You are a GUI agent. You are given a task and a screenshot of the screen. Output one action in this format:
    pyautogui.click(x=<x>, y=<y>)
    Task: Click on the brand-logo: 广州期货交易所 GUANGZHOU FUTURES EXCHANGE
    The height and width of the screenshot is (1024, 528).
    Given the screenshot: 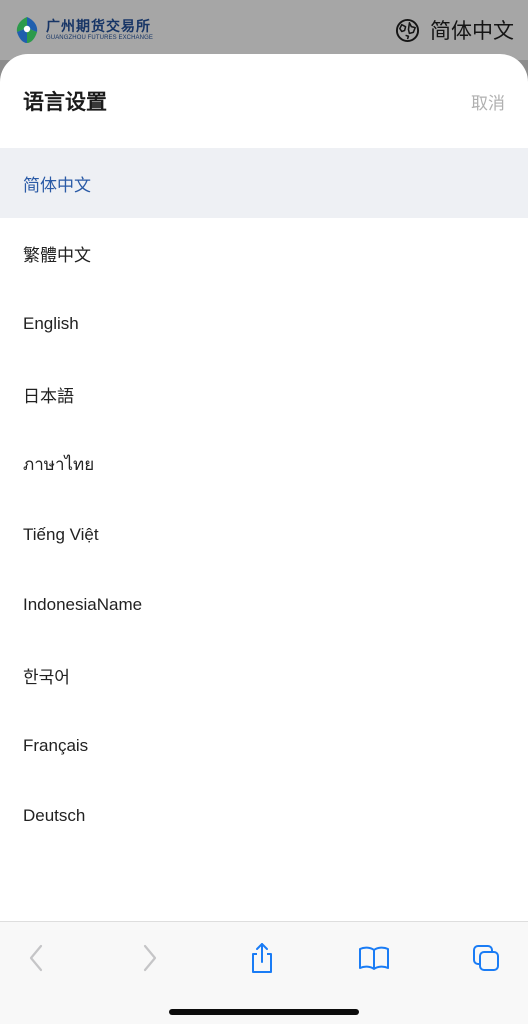 What is the action you would take?
    pyautogui.click(x=82, y=30)
    